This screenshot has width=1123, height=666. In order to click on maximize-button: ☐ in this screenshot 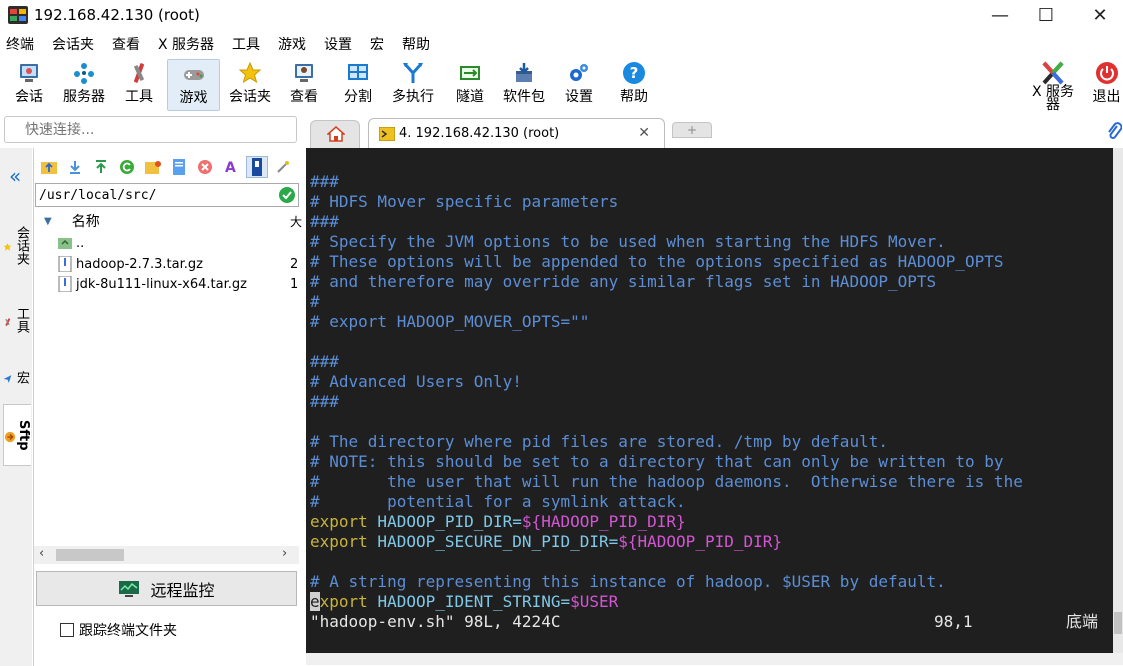, I will do `click(1046, 15)`.